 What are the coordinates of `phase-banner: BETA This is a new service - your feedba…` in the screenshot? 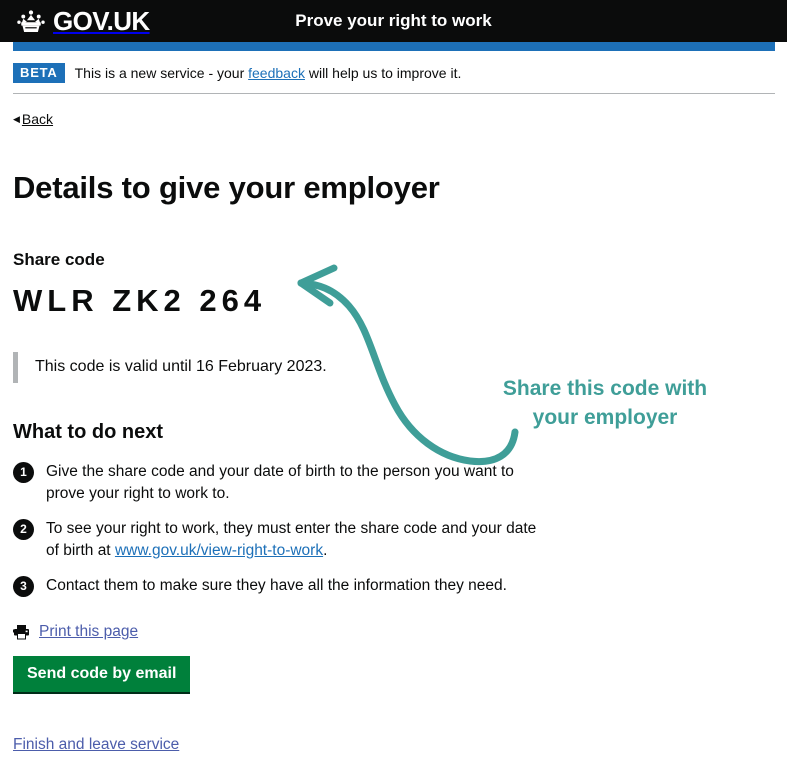 It's located at (394, 72).